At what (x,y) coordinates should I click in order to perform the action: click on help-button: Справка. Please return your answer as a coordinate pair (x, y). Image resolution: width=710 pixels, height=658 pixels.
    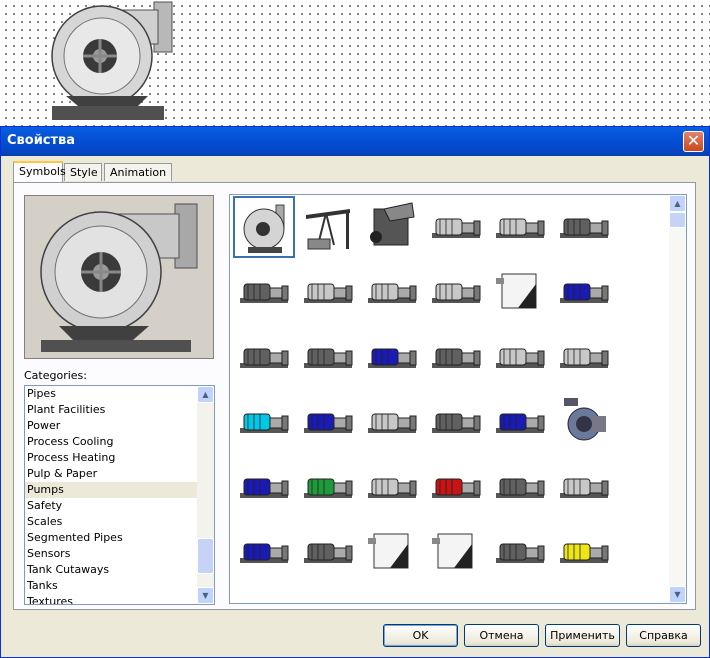
    Looking at the image, I should click on (663, 635).